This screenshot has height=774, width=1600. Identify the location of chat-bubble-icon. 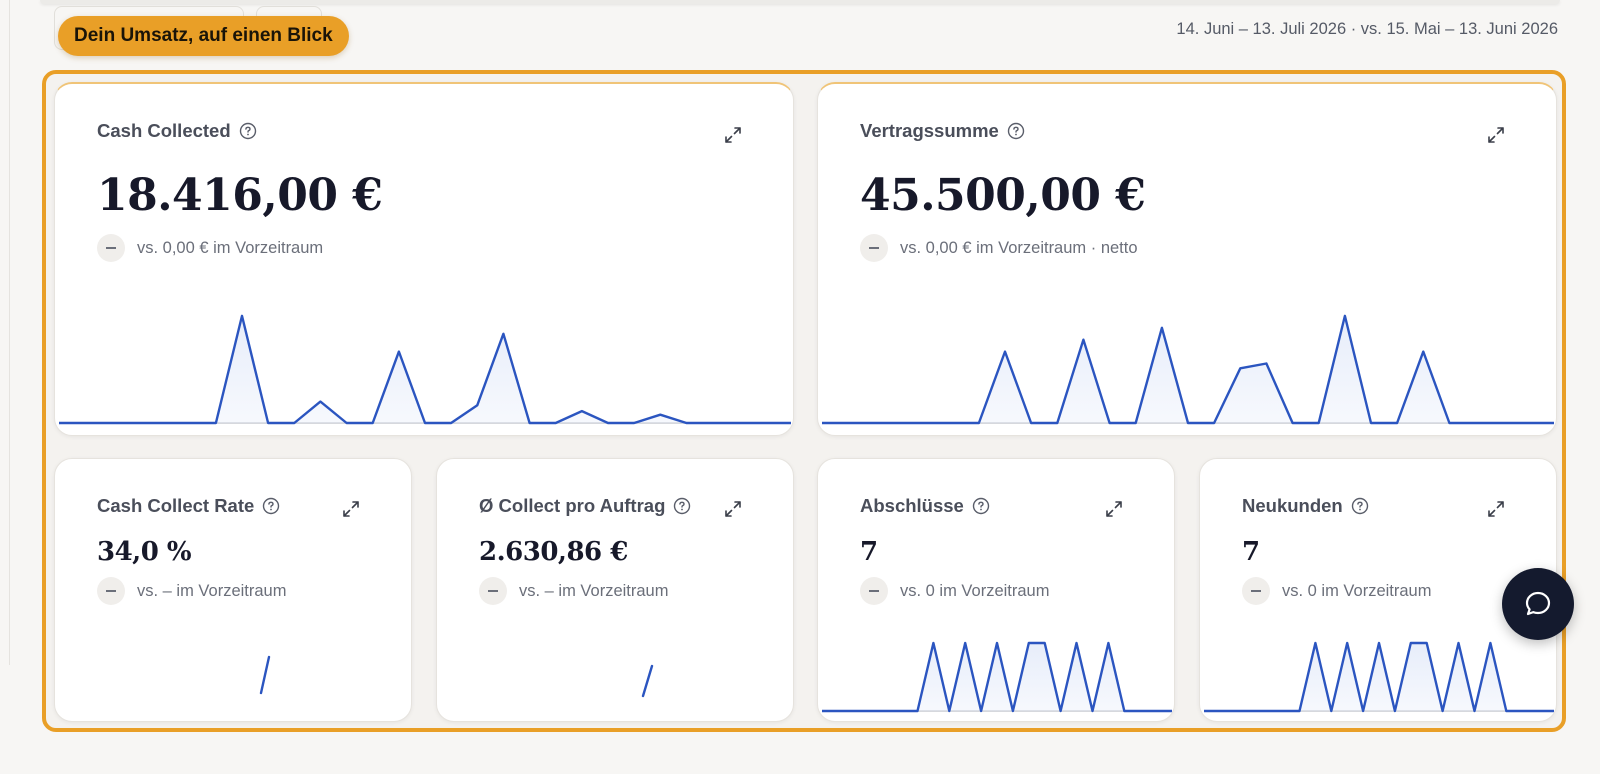
(1538, 603).